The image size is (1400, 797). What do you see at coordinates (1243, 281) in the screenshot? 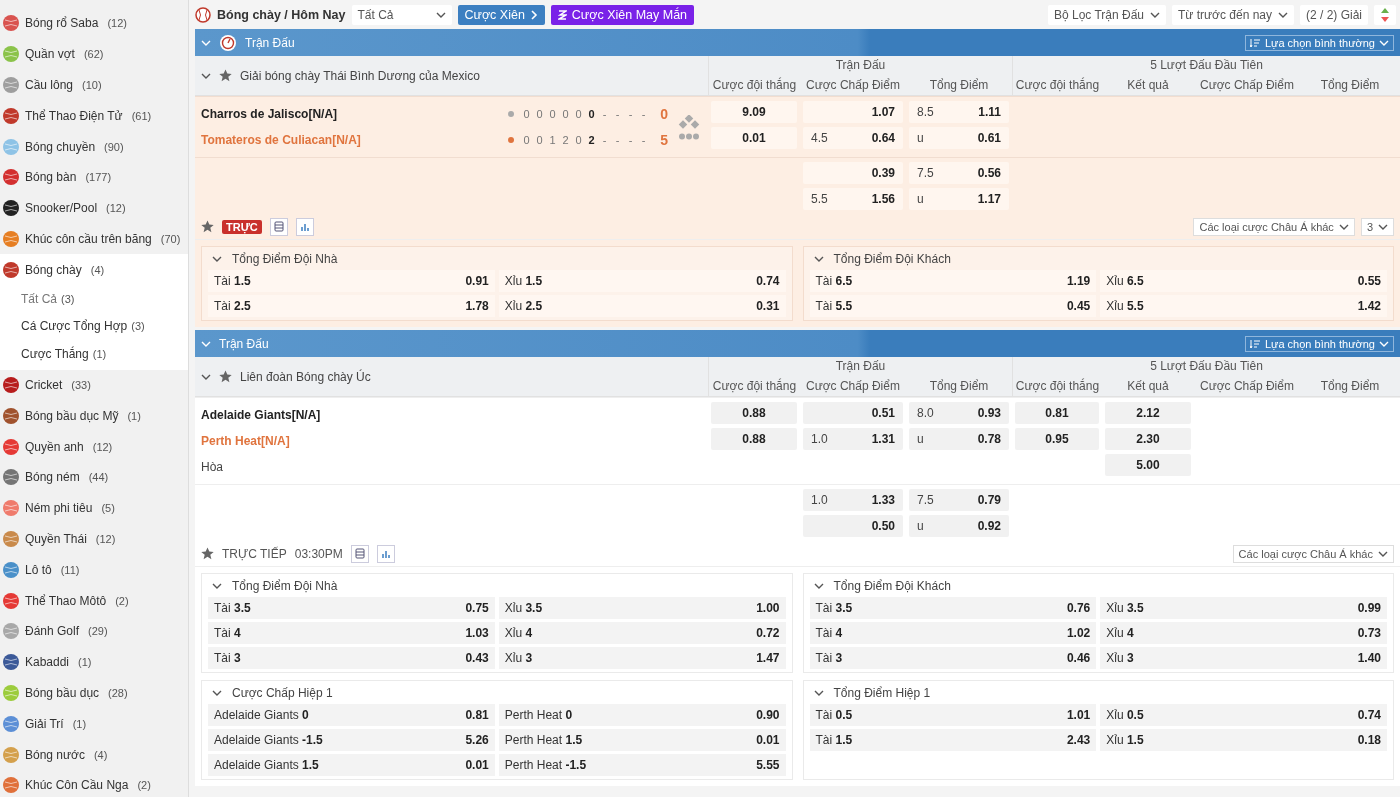
I see `odds-button: Xỉu 6.5 0.55` at bounding box center [1243, 281].